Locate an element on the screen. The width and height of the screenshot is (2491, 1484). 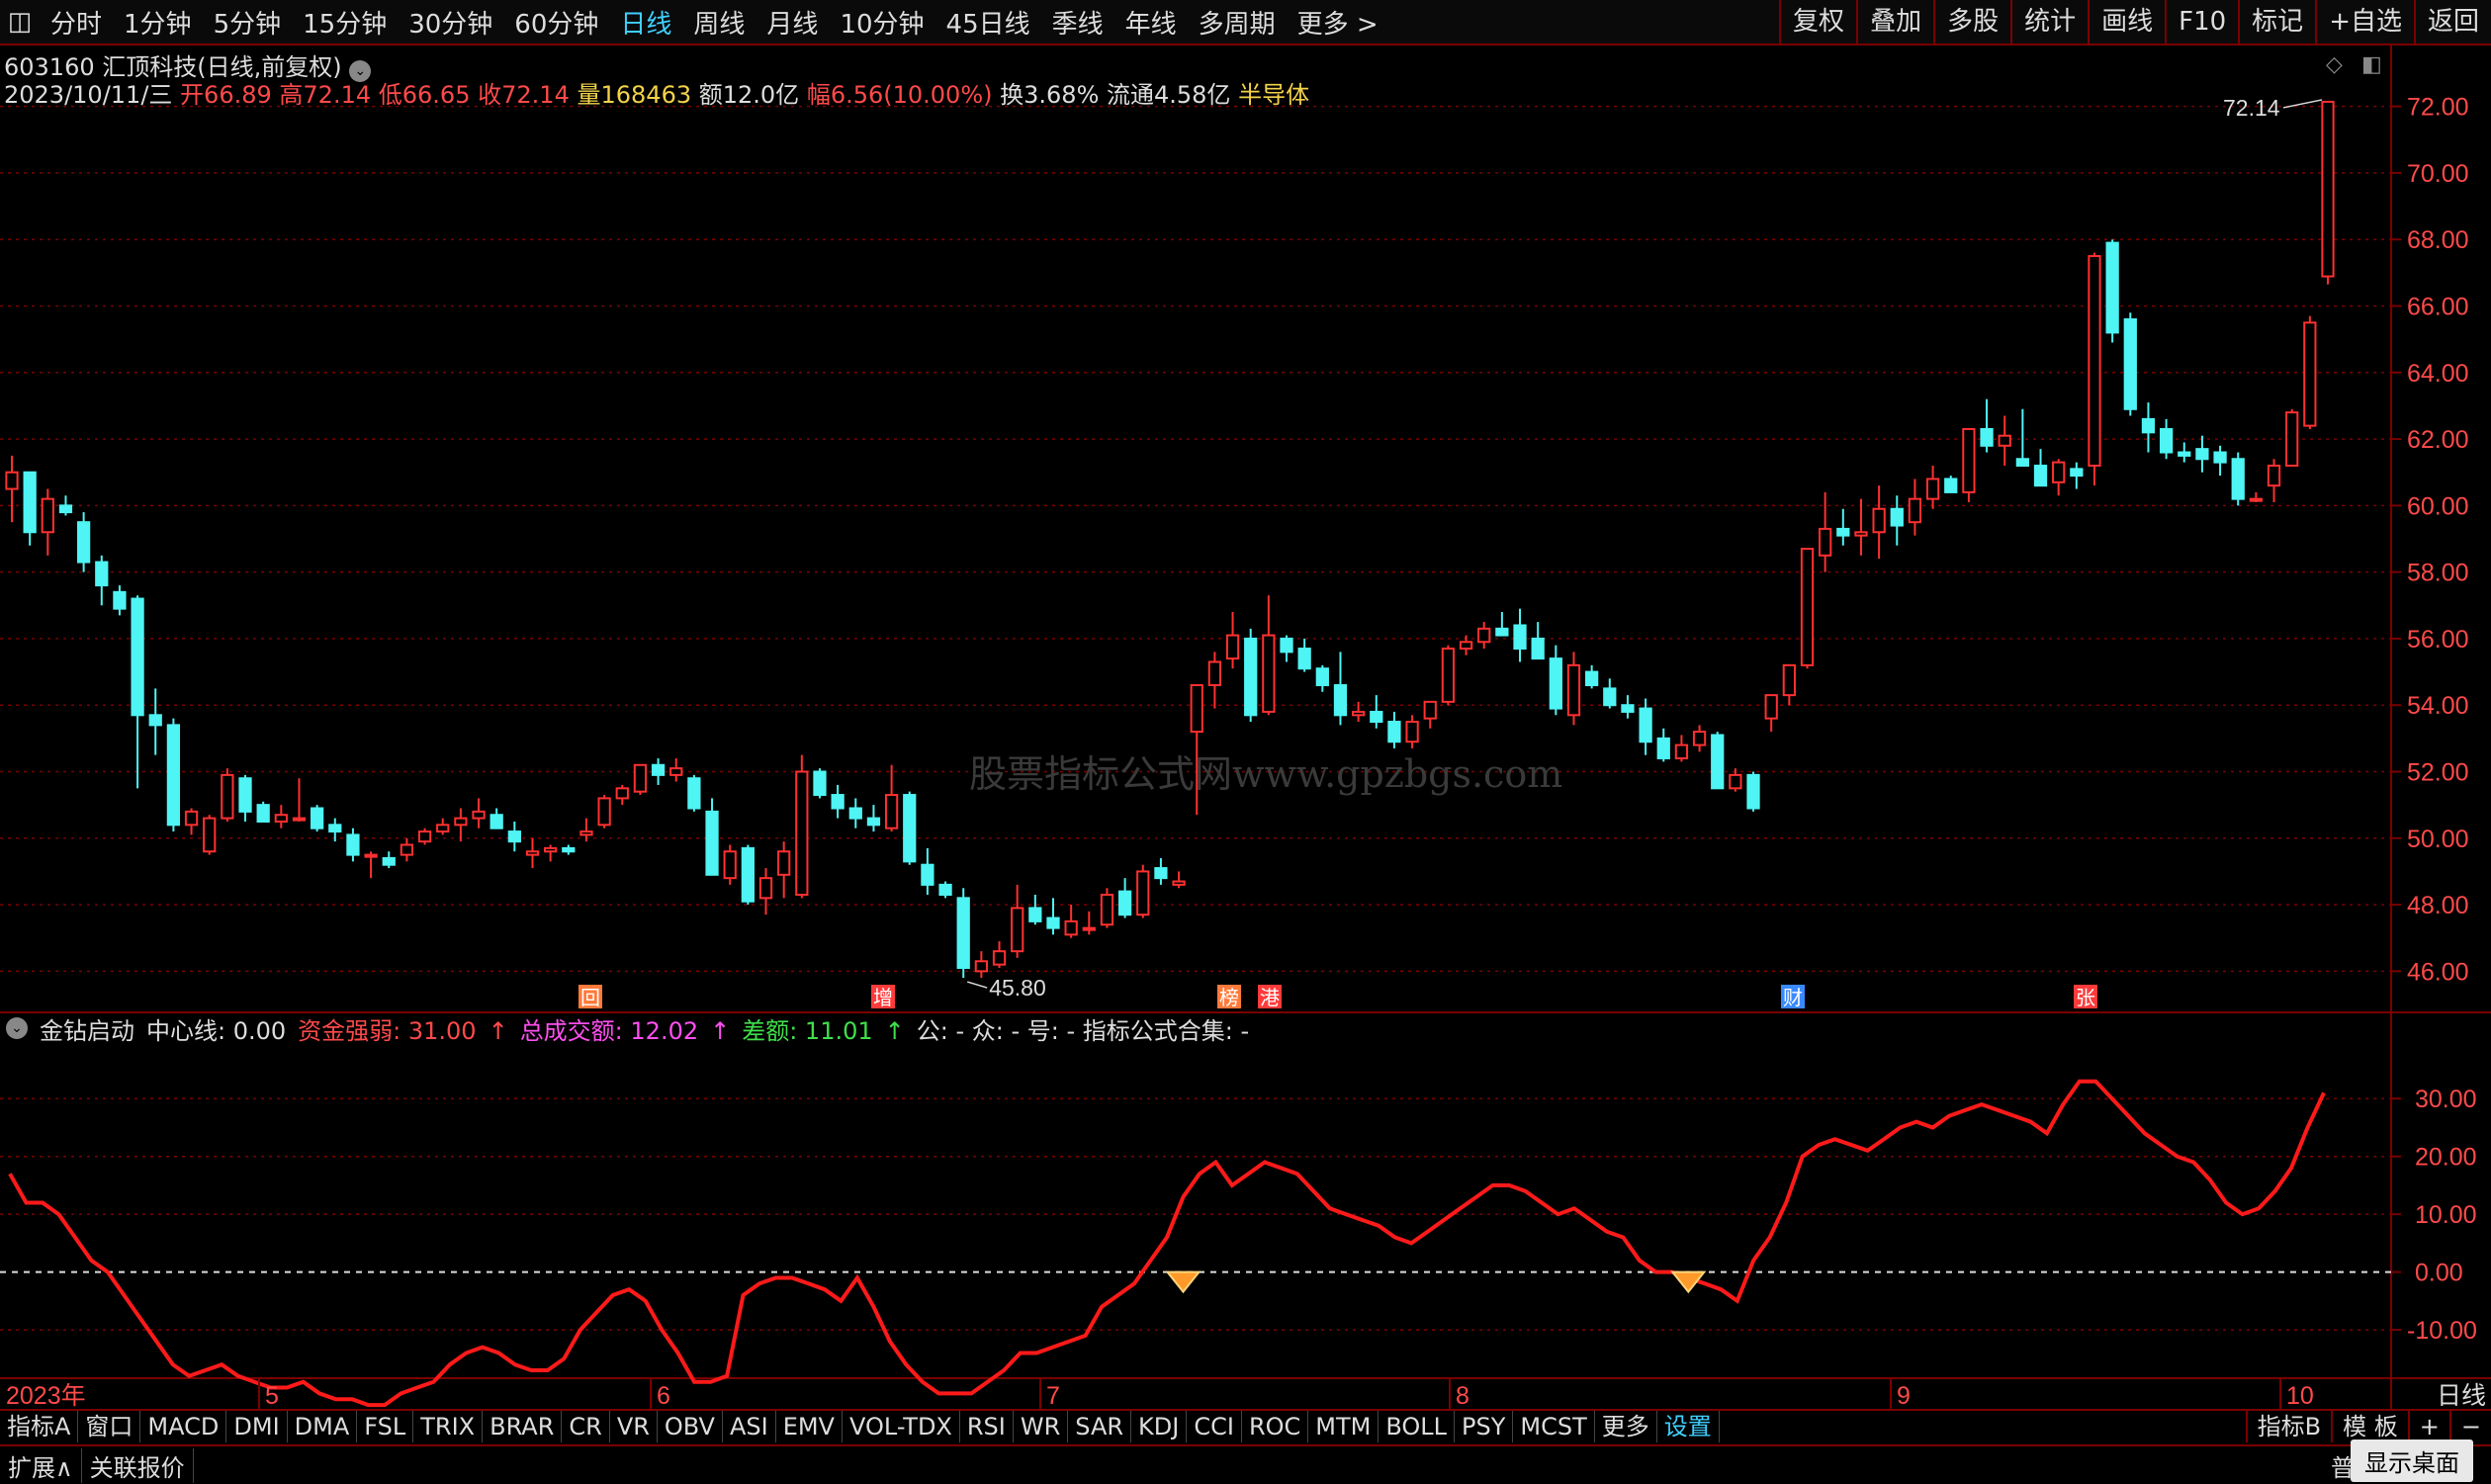
indicator-tab-23: MCST is located at coordinates (1554, 1426).